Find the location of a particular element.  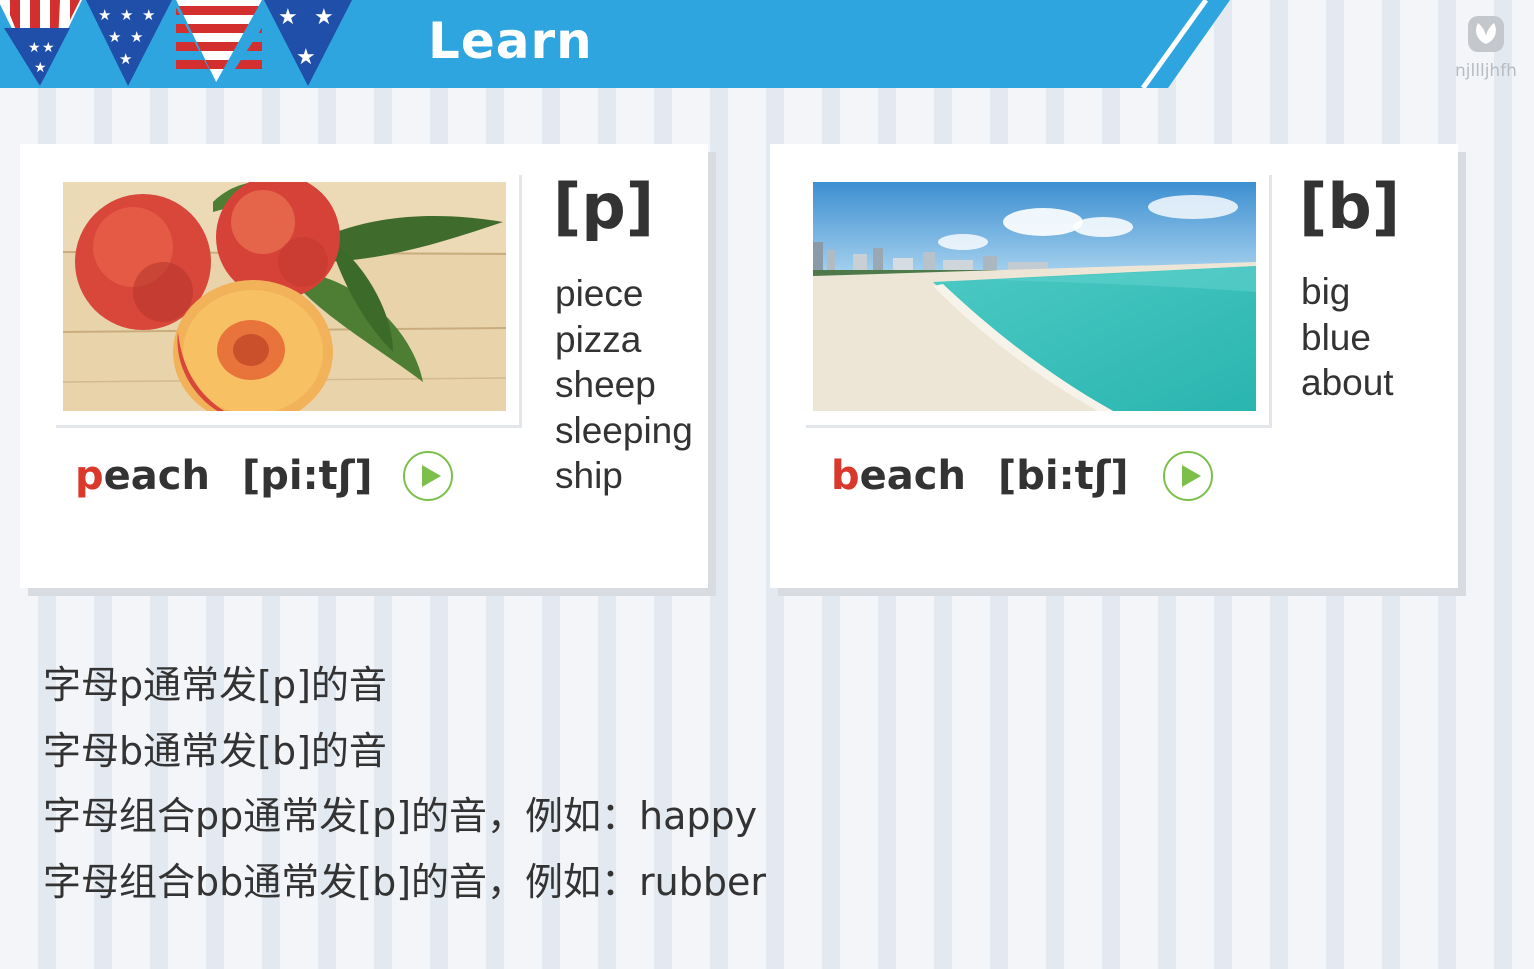

header-banner: ★ ★ ★ ★ ★ ★ ★ ★ ★ ★ ★ ★ Learn is located at coordinates (767, 44).